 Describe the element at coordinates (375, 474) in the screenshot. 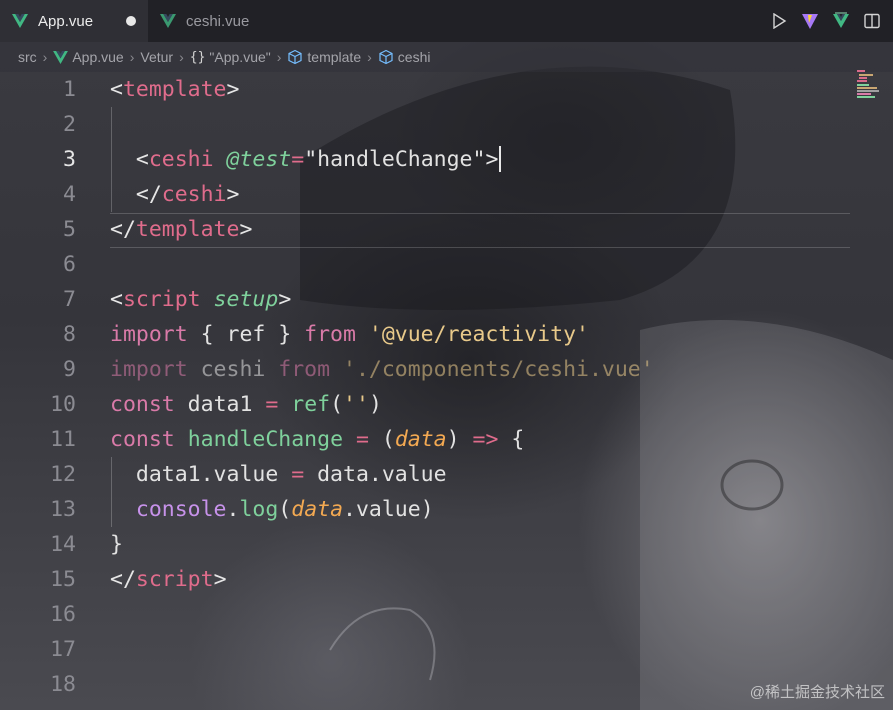

I see `code-token: data.value` at that location.